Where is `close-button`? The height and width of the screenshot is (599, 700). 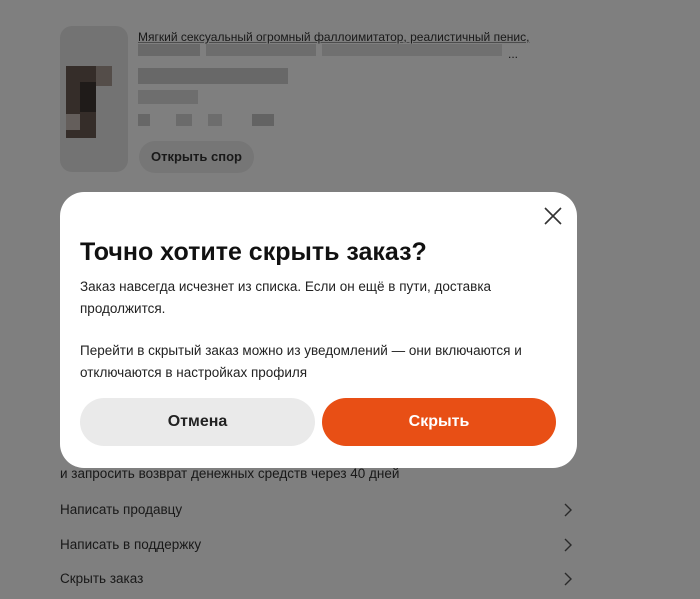
close-button is located at coordinates (553, 216).